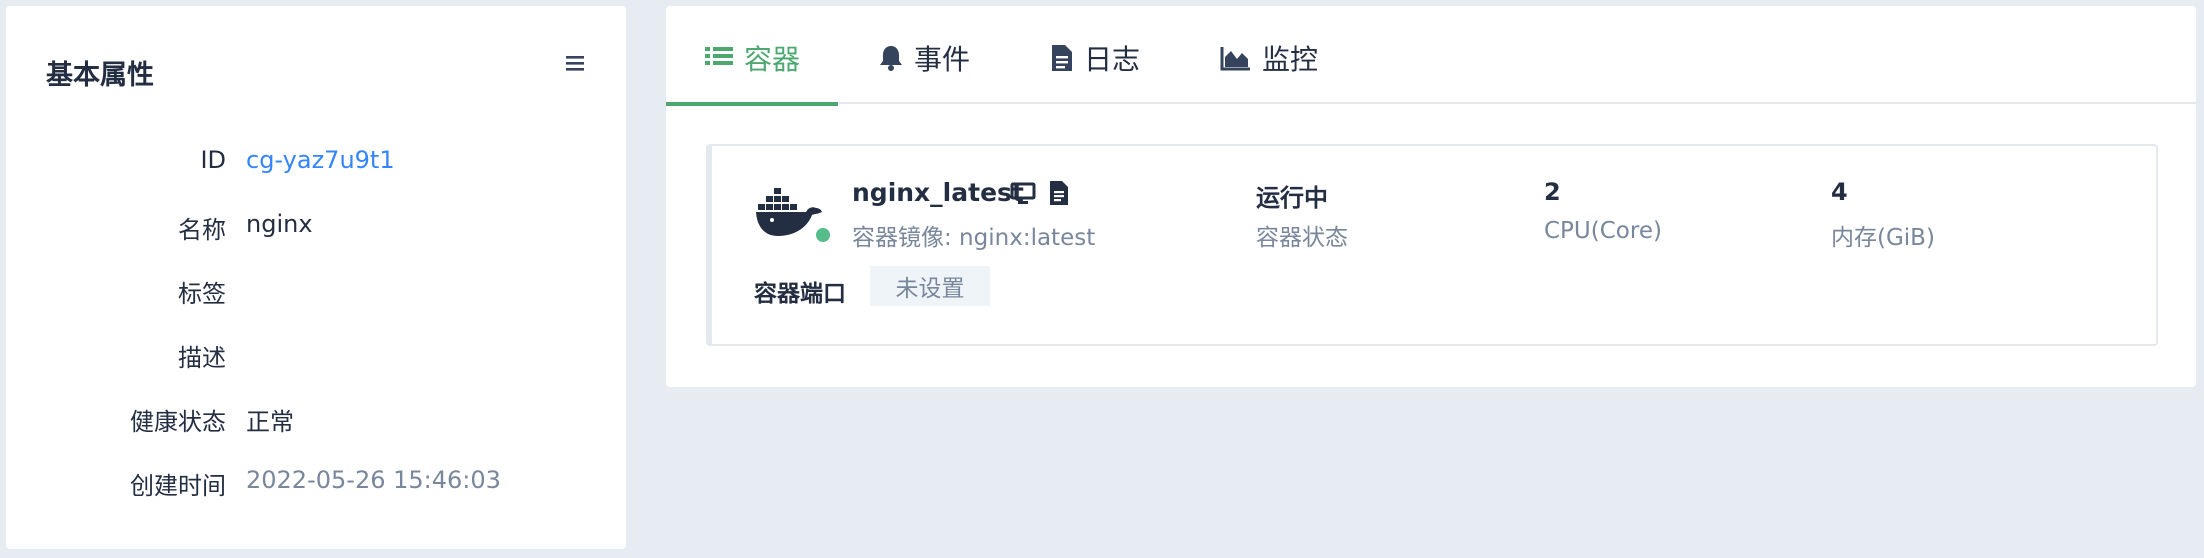 The width and height of the screenshot is (2204, 558). What do you see at coordinates (316, 294) in the screenshot?
I see `prop-row-tags: 标签` at bounding box center [316, 294].